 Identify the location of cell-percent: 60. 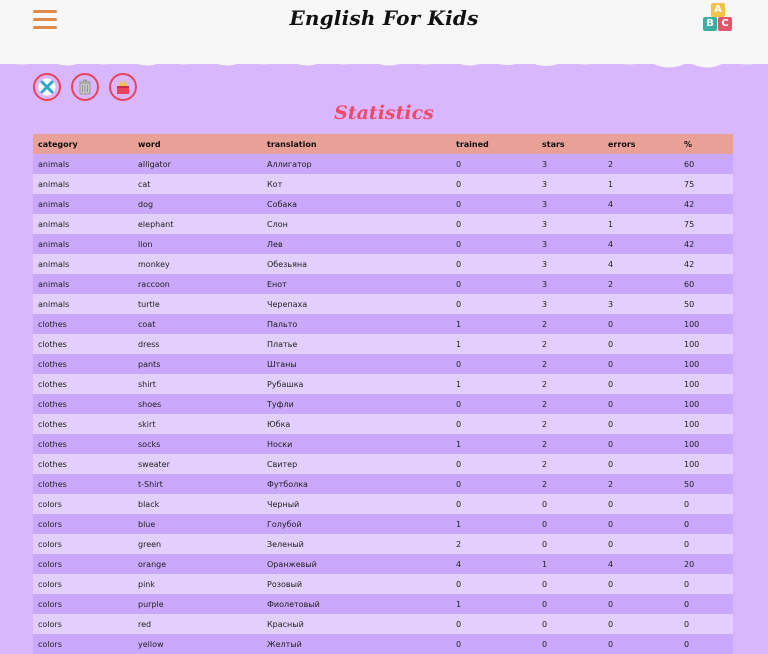
(706, 284).